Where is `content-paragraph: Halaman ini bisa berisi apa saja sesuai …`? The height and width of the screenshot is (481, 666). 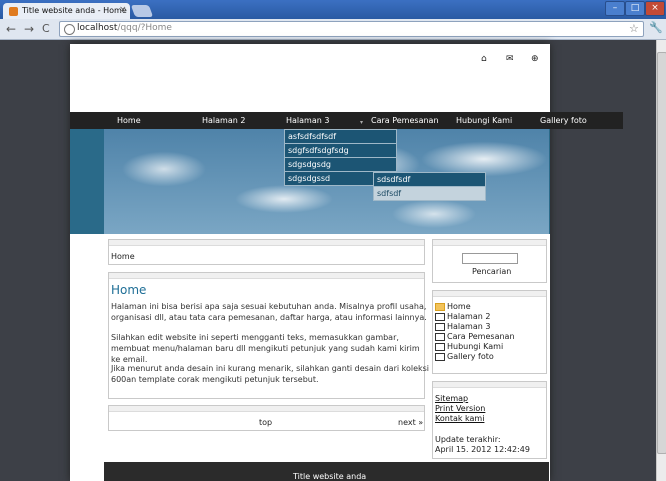
content-paragraph: Halaman ini bisa berisi apa saja sesuai … is located at coordinates (269, 312).